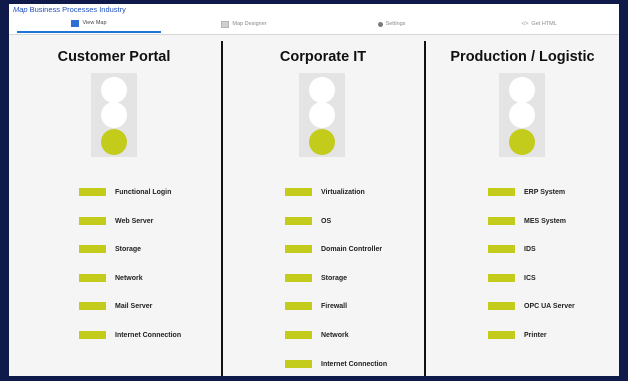 Image resolution: width=628 pixels, height=381 pixels. I want to click on service-item: OS, so click(308, 221).